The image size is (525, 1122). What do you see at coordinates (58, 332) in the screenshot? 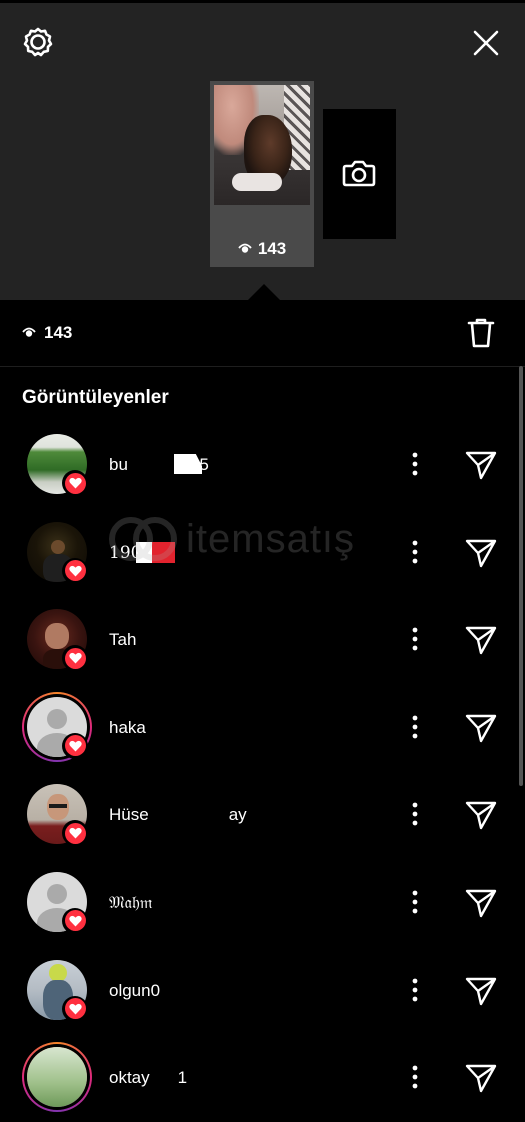
I see `view-count-value: 143` at bounding box center [58, 332].